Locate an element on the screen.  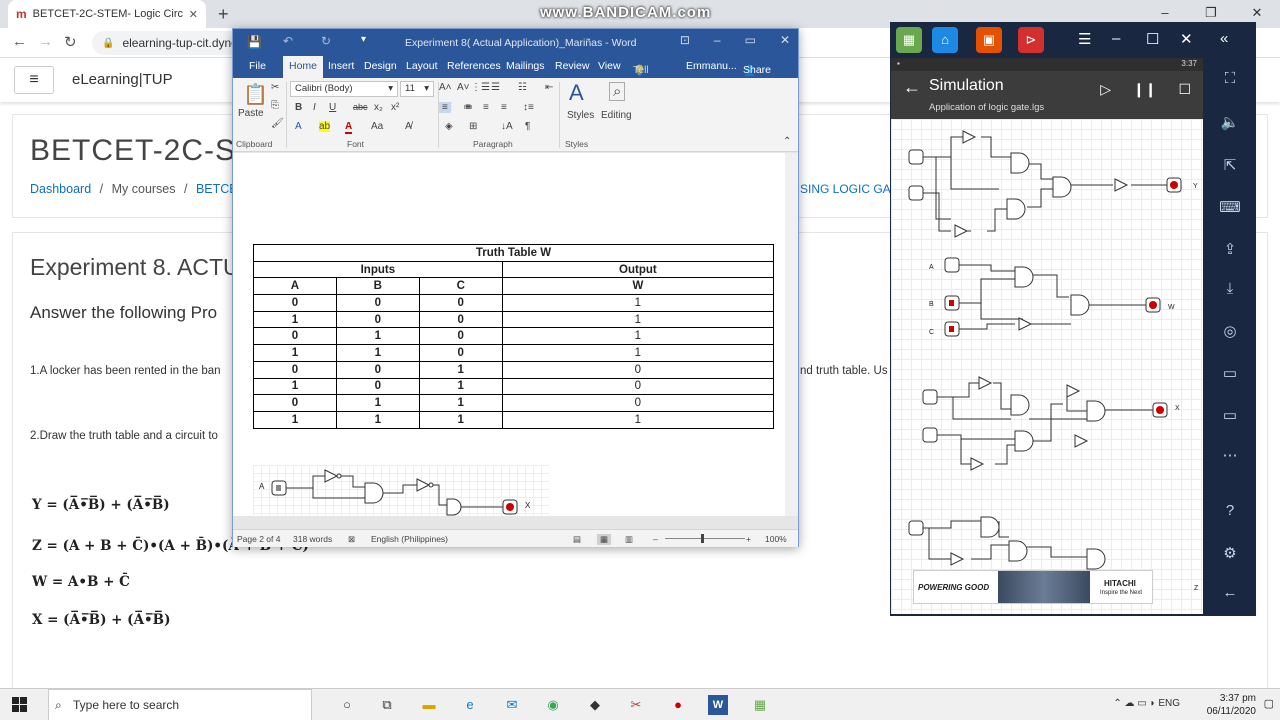
save-icon: 💾 is located at coordinates (254, 42).